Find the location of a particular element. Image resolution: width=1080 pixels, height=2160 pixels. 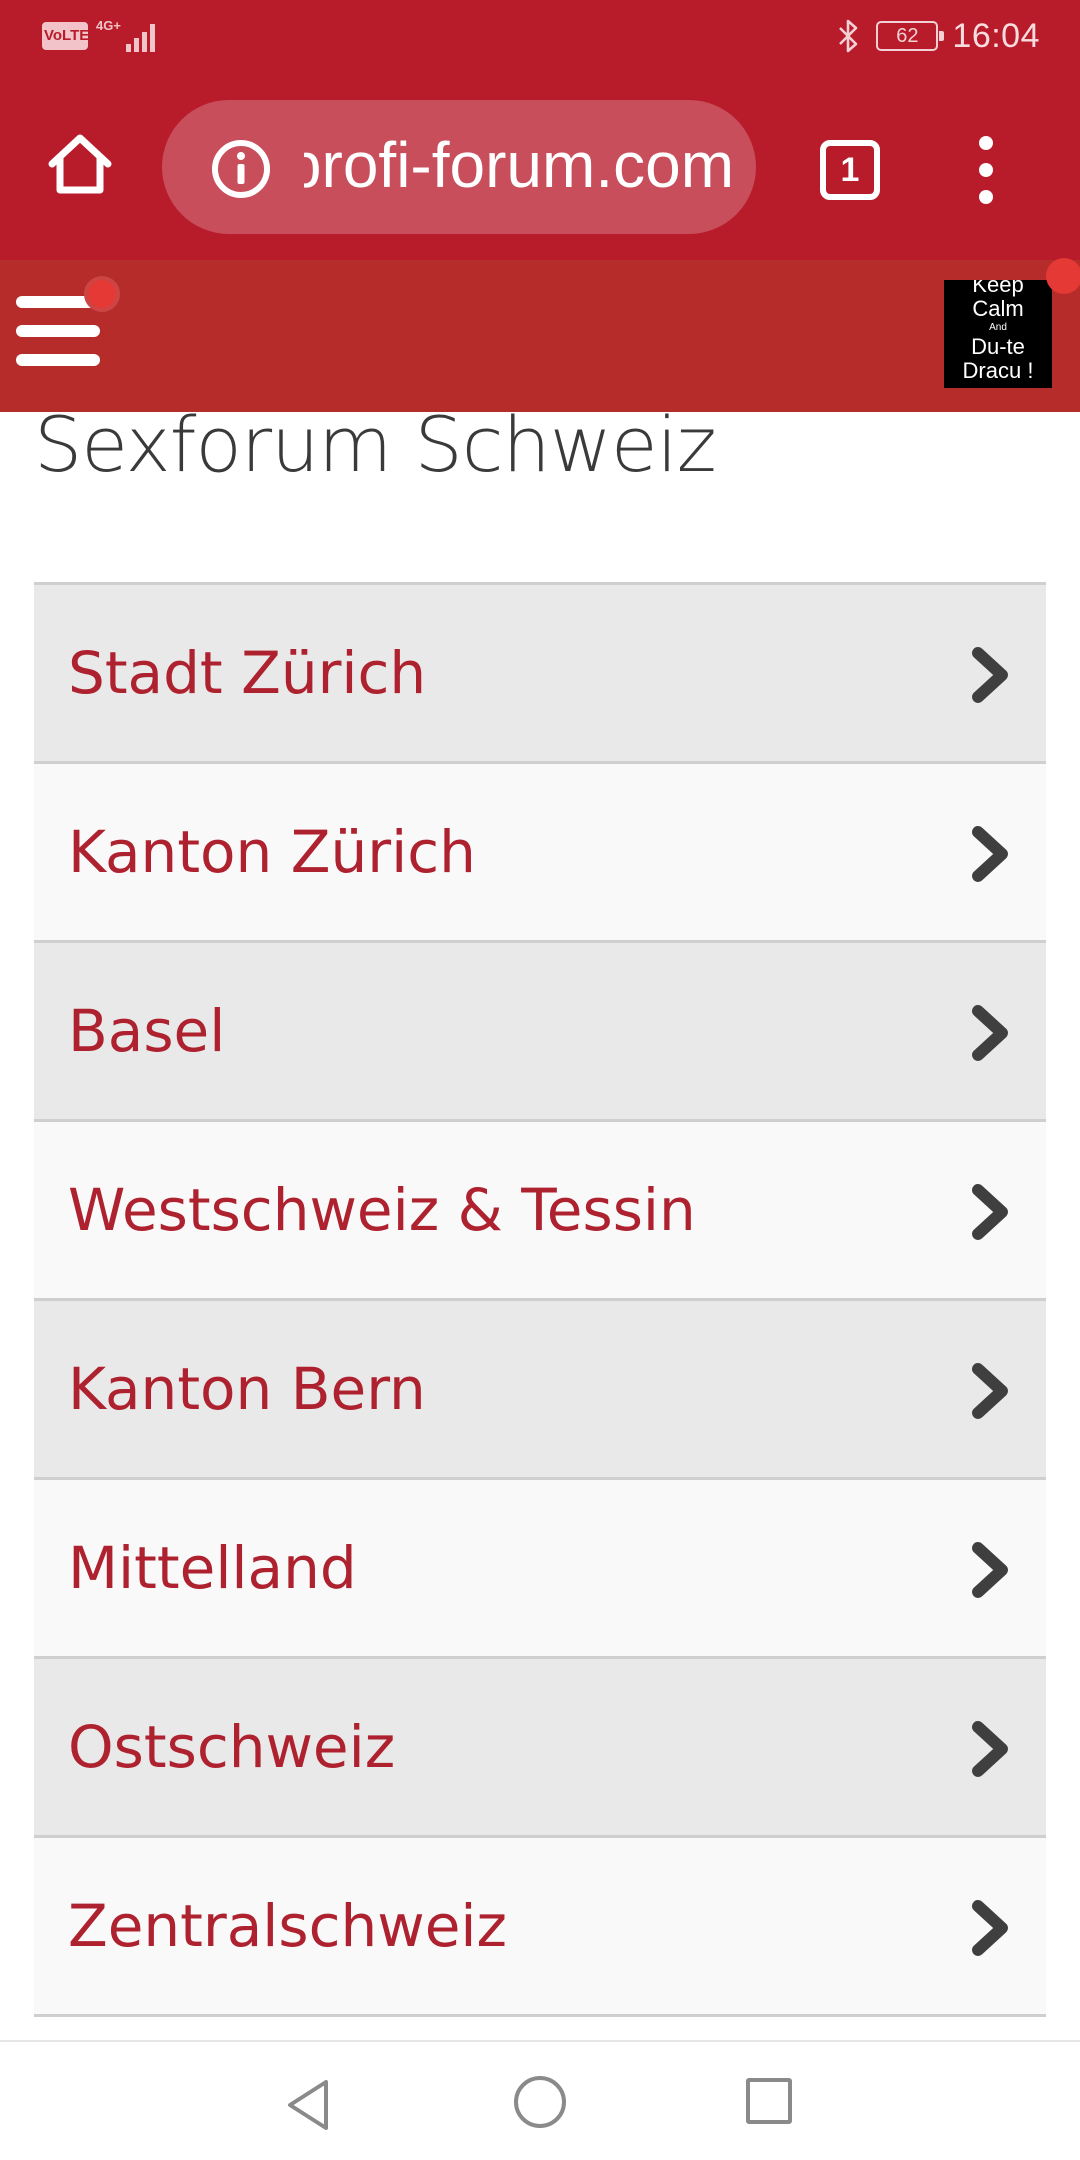

home-icon is located at coordinates (80, 164).